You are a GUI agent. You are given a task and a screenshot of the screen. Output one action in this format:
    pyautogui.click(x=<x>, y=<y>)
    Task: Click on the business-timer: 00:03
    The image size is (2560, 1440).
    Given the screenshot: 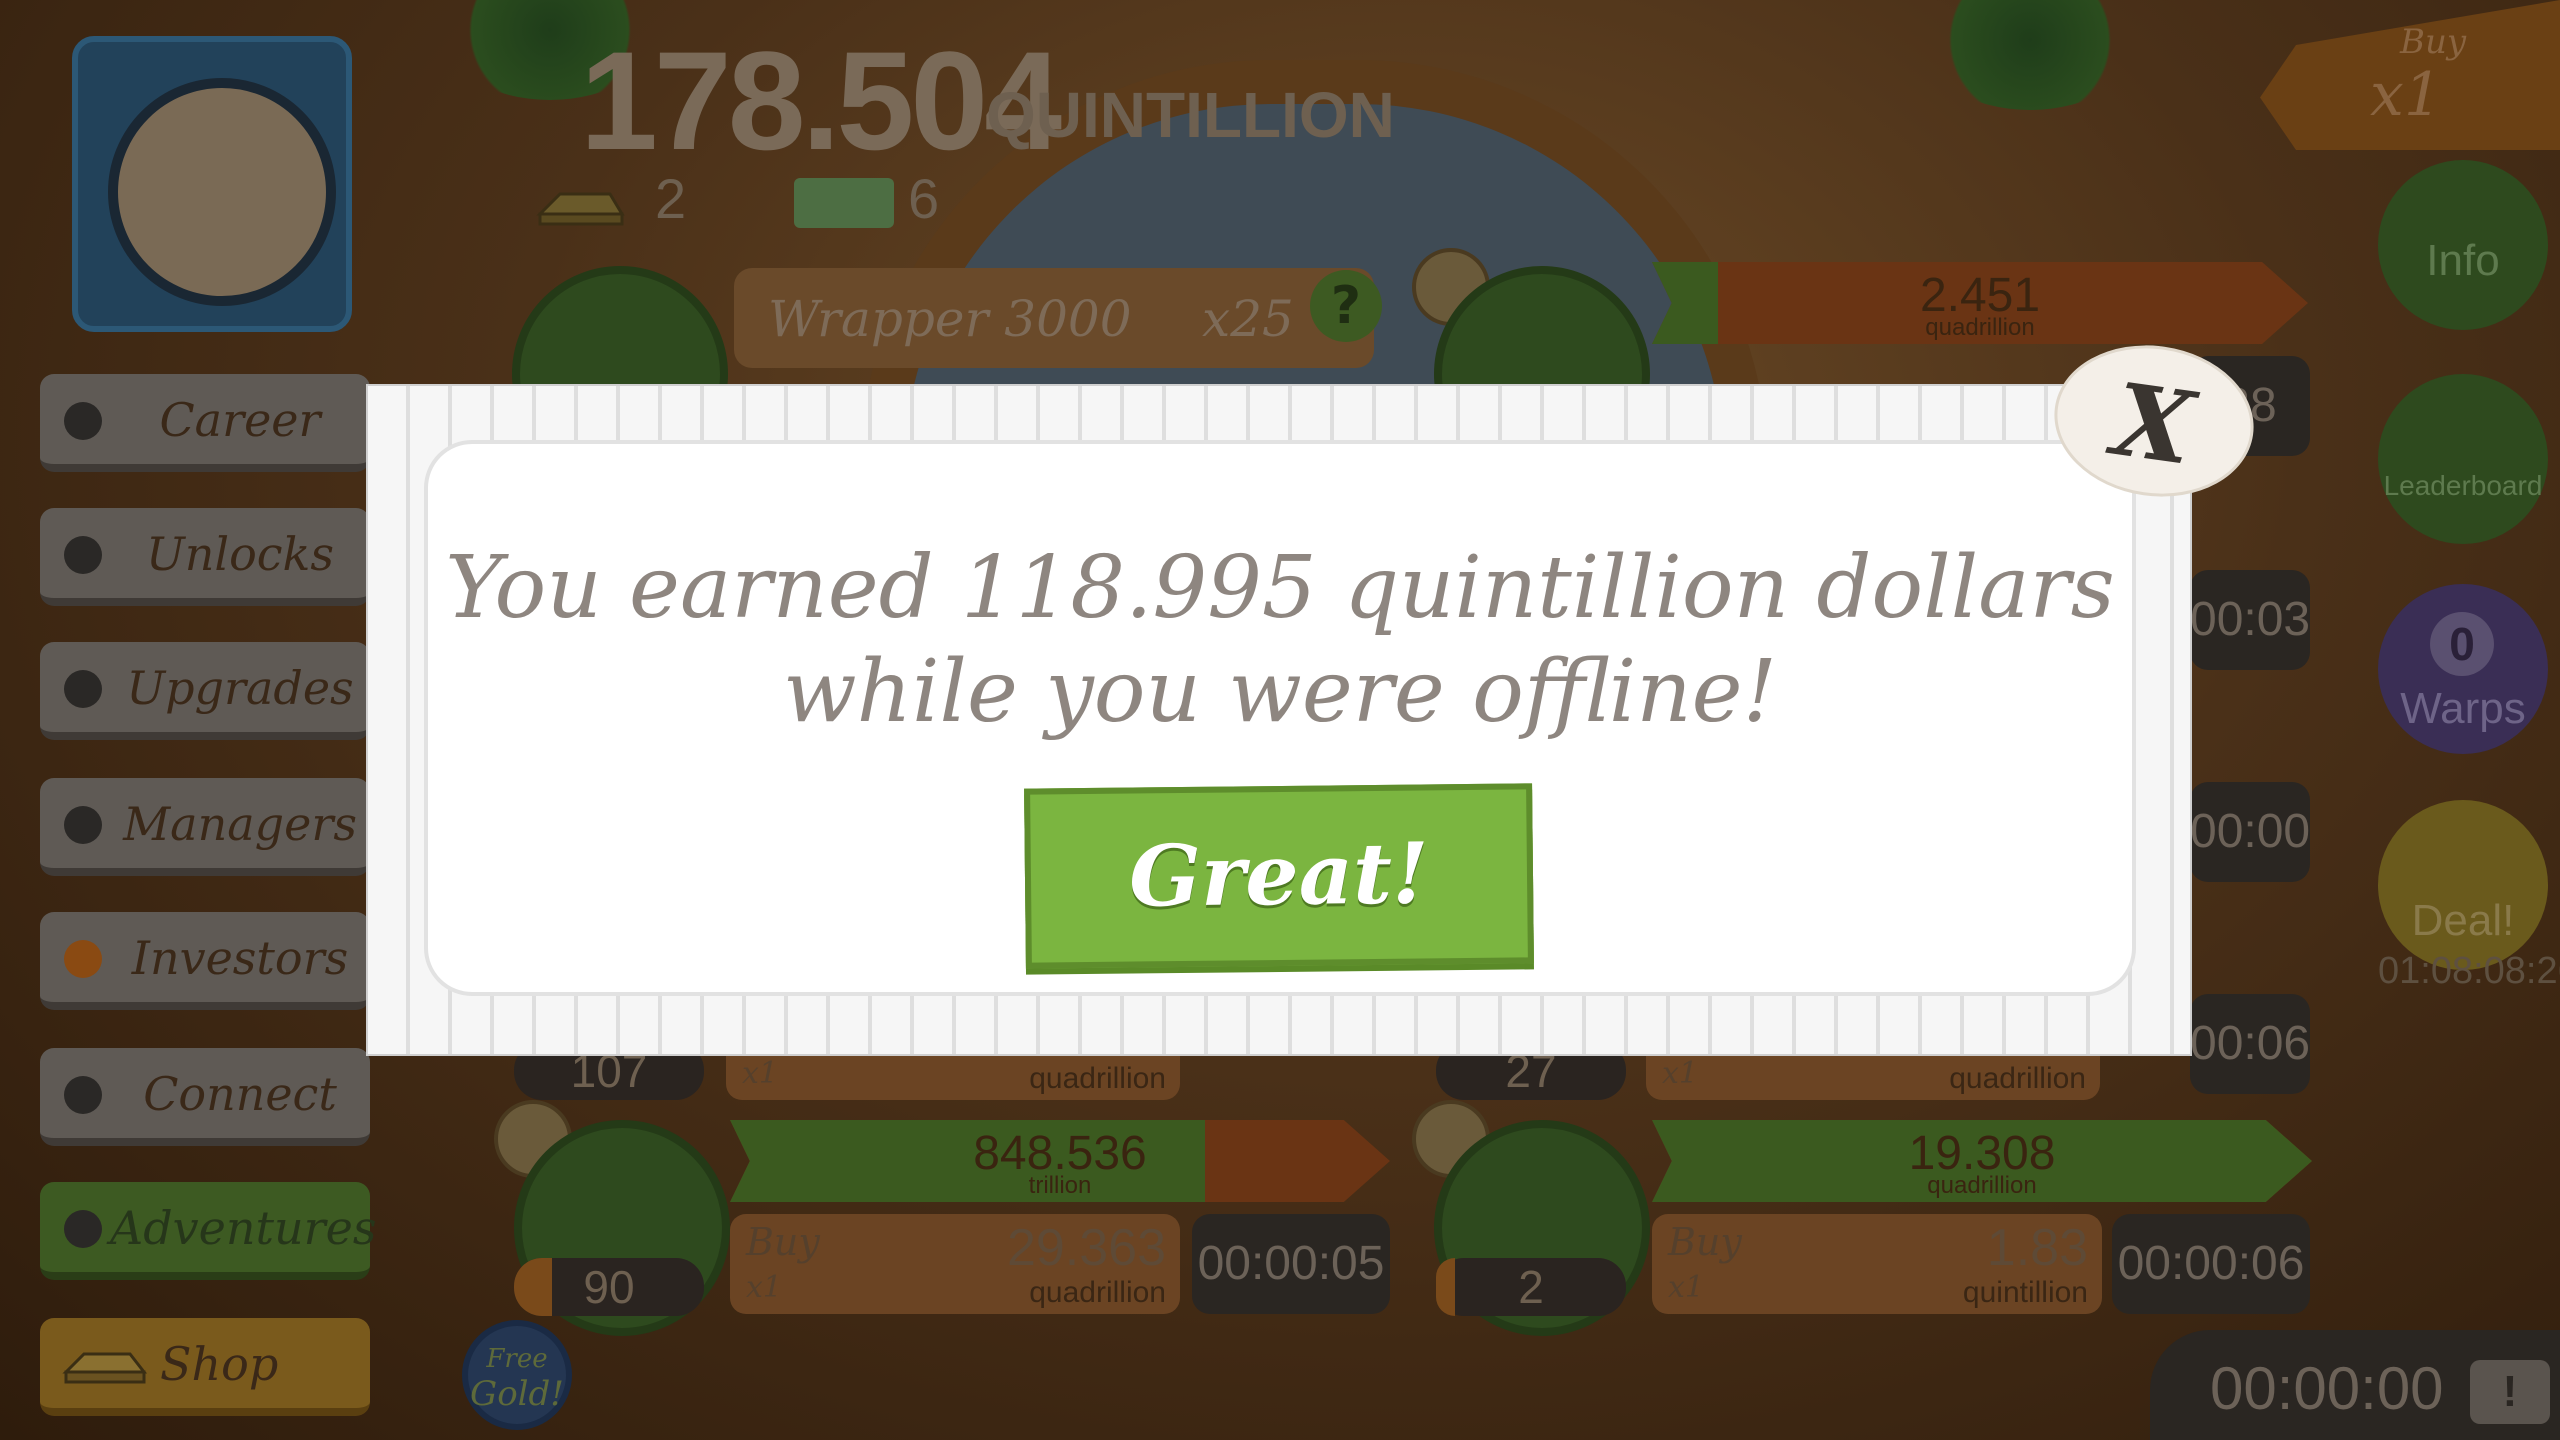 What is the action you would take?
    pyautogui.click(x=2250, y=620)
    